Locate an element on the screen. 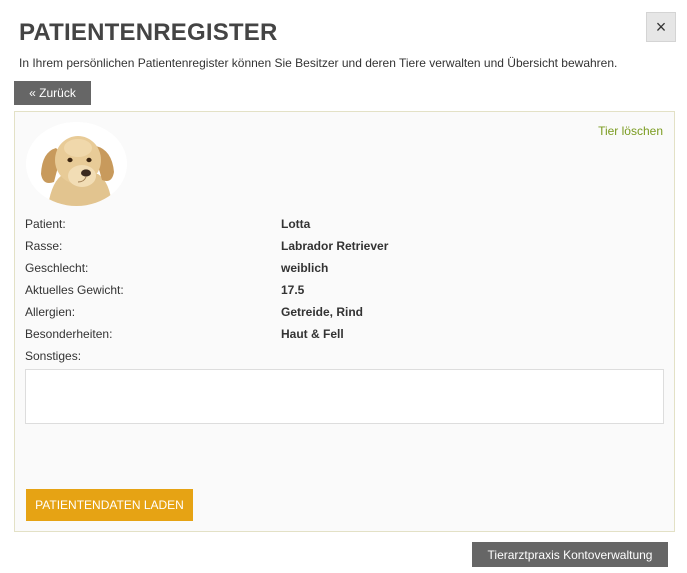  delete-animal-link: Tier löschen is located at coordinates (630, 131).